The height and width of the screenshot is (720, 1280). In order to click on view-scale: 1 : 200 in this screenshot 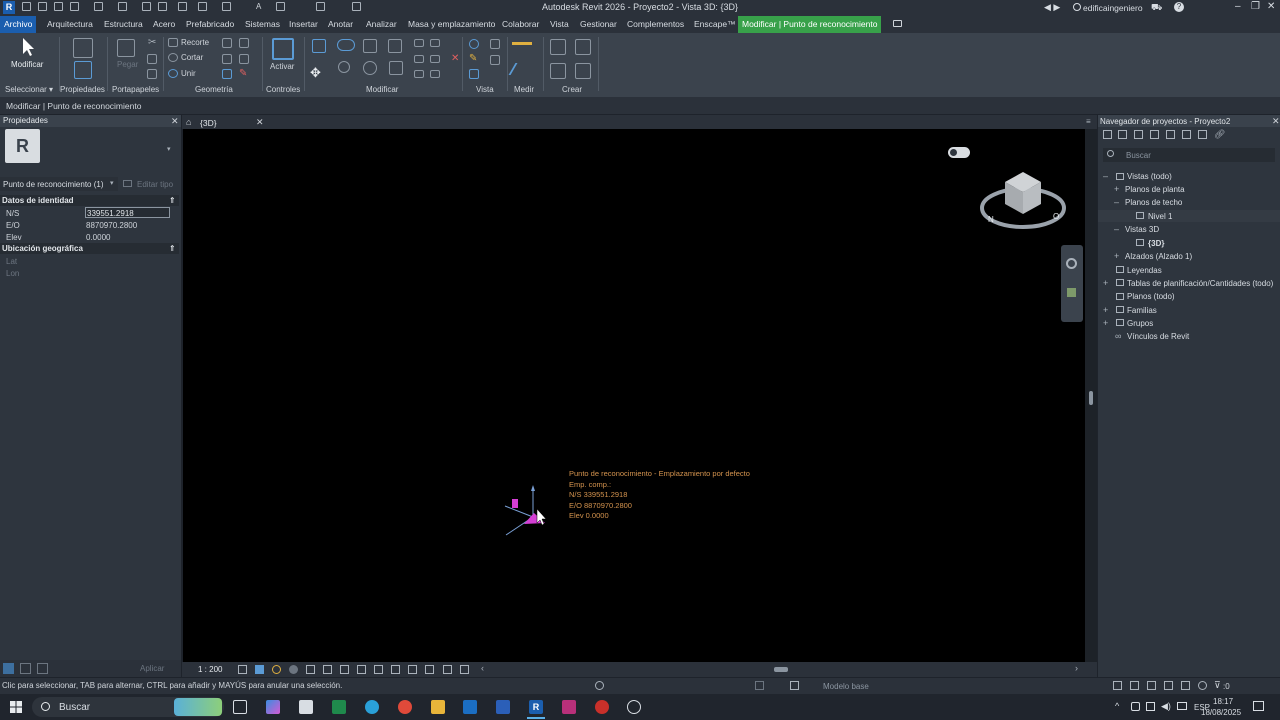, I will do `click(210, 669)`.